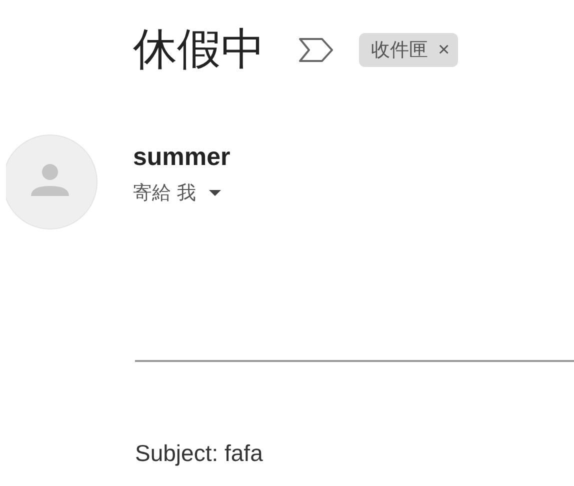 This screenshot has height=486, width=574. What do you see at coordinates (181, 157) in the screenshot?
I see `sender-name: summer` at bounding box center [181, 157].